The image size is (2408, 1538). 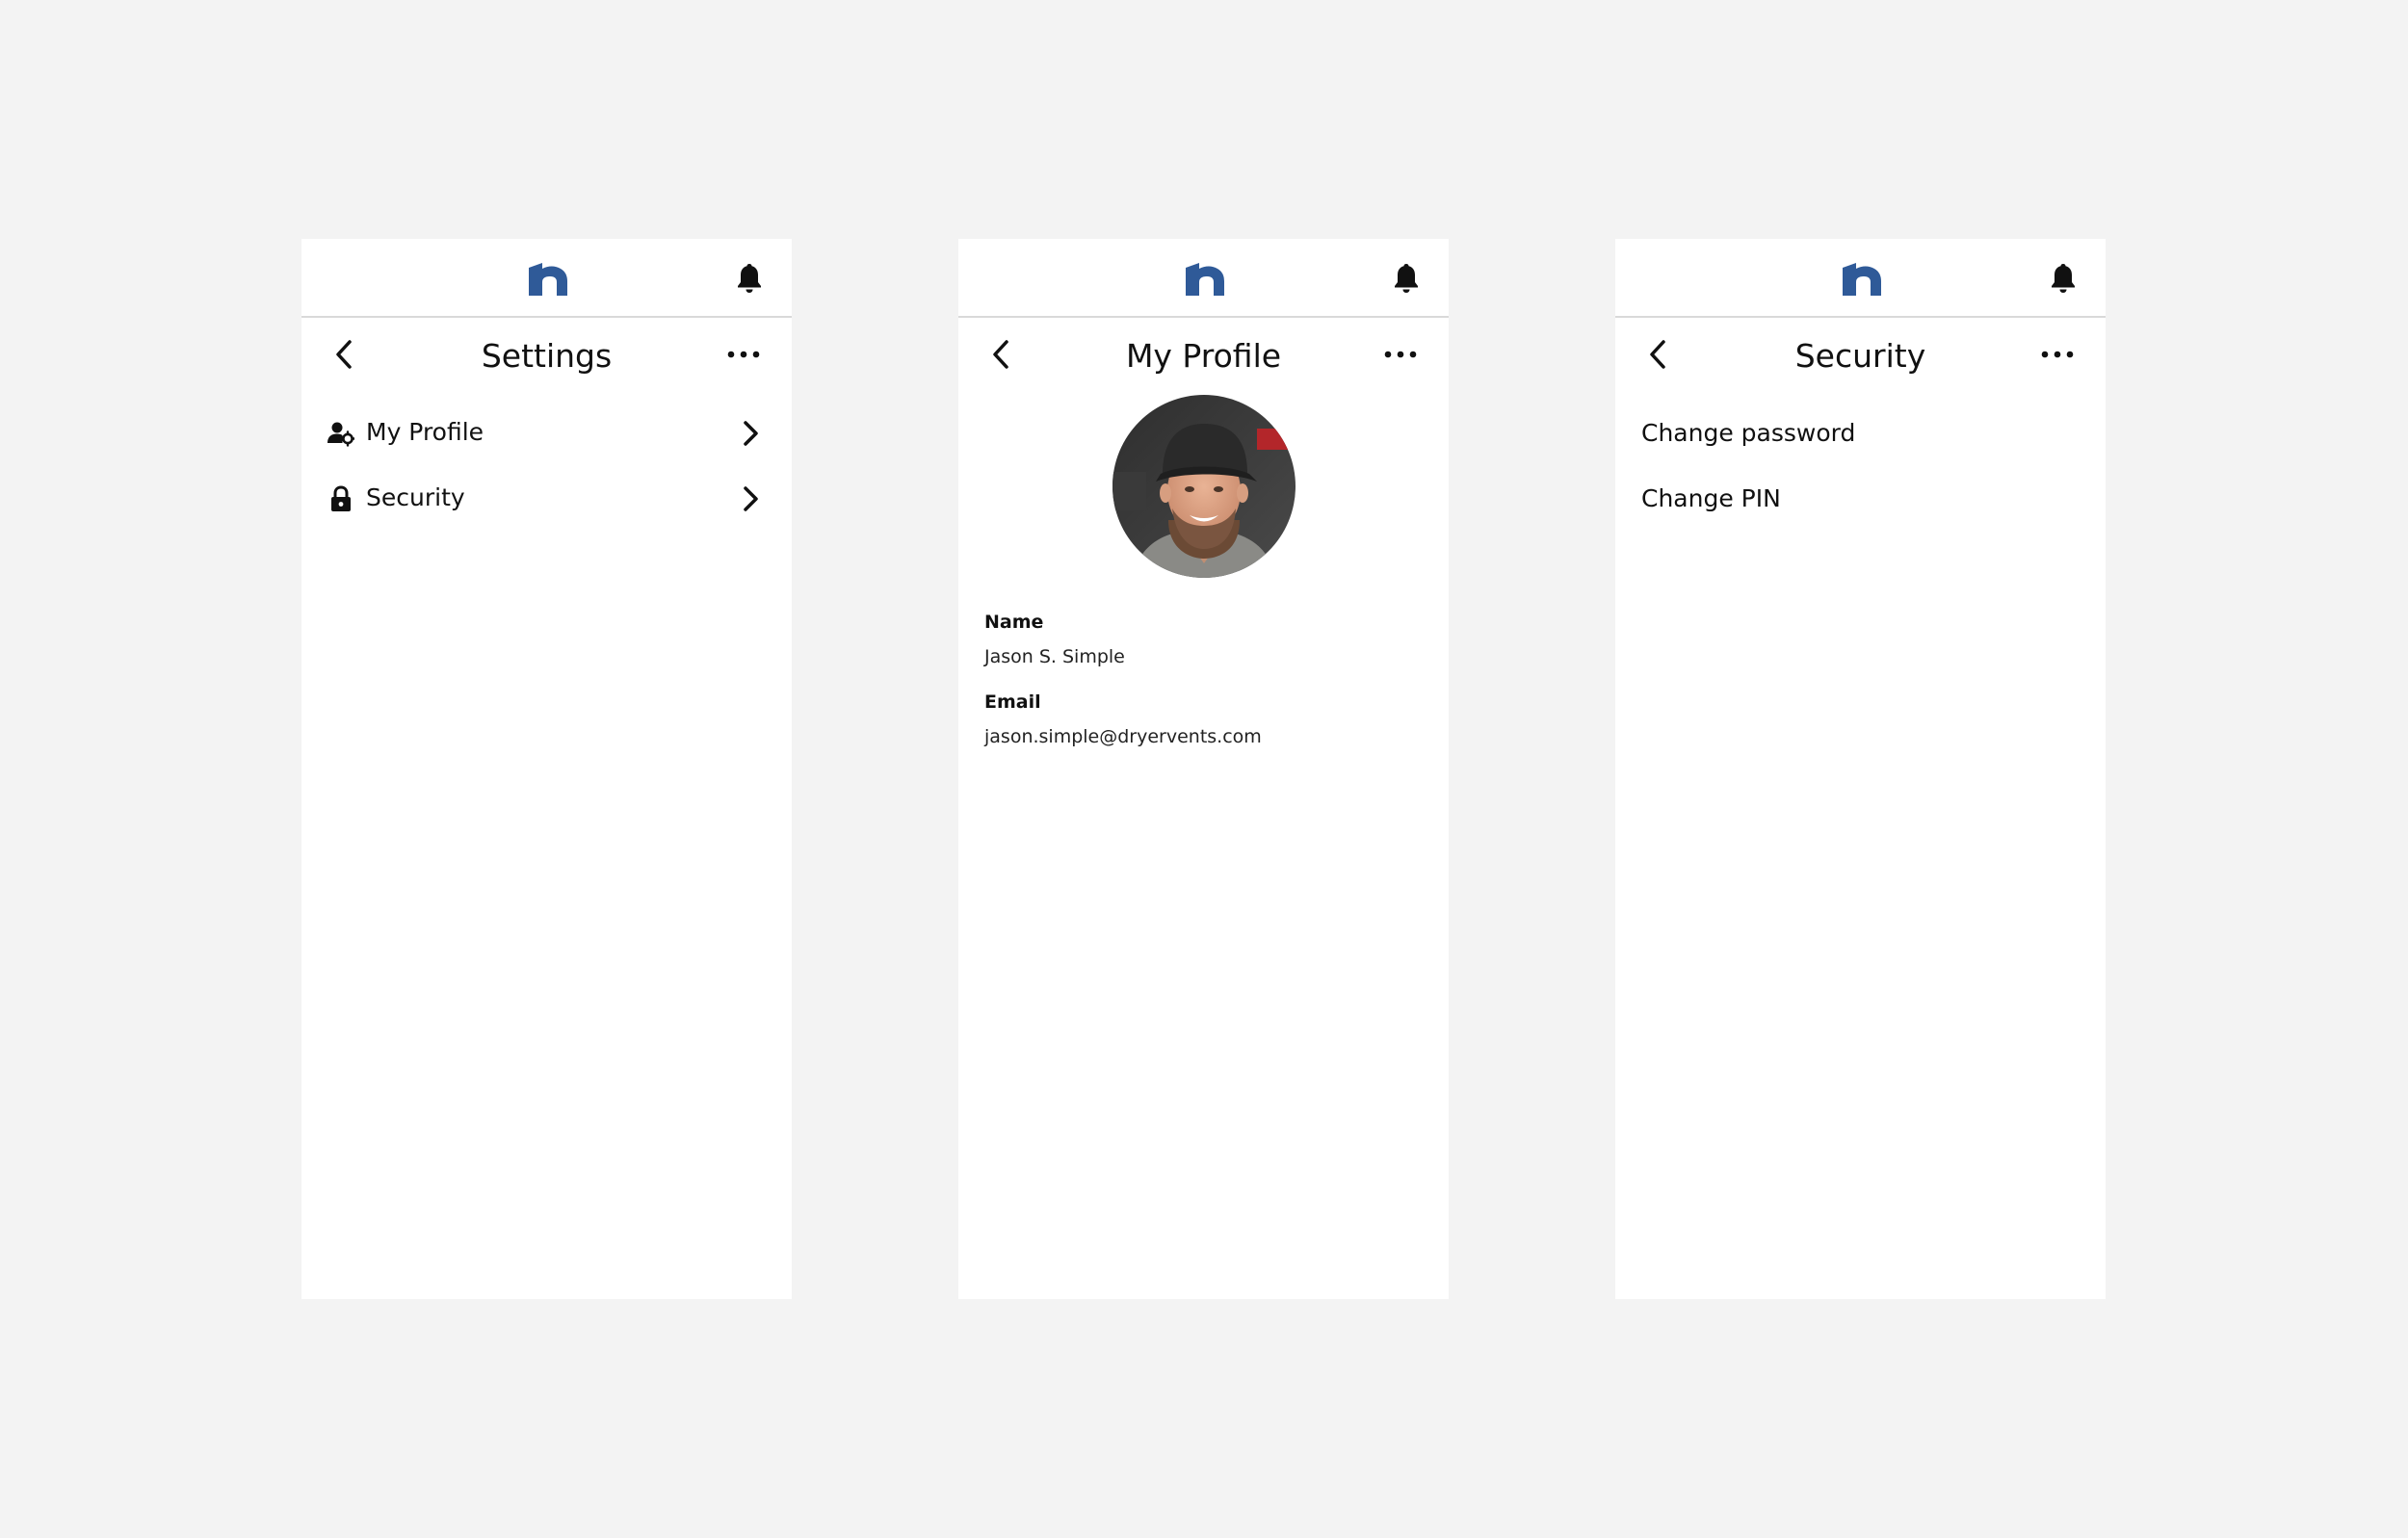 What do you see at coordinates (1012, 702) in the screenshot?
I see `email-label: Email` at bounding box center [1012, 702].